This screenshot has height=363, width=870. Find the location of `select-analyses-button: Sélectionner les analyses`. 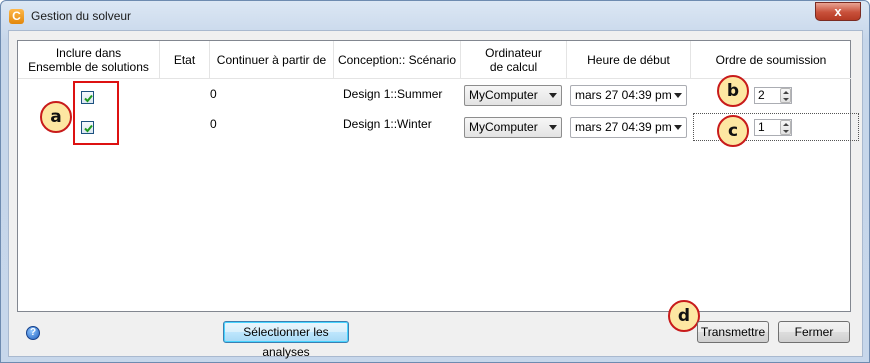

select-analyses-button: Sélectionner les analyses is located at coordinates (286, 340).